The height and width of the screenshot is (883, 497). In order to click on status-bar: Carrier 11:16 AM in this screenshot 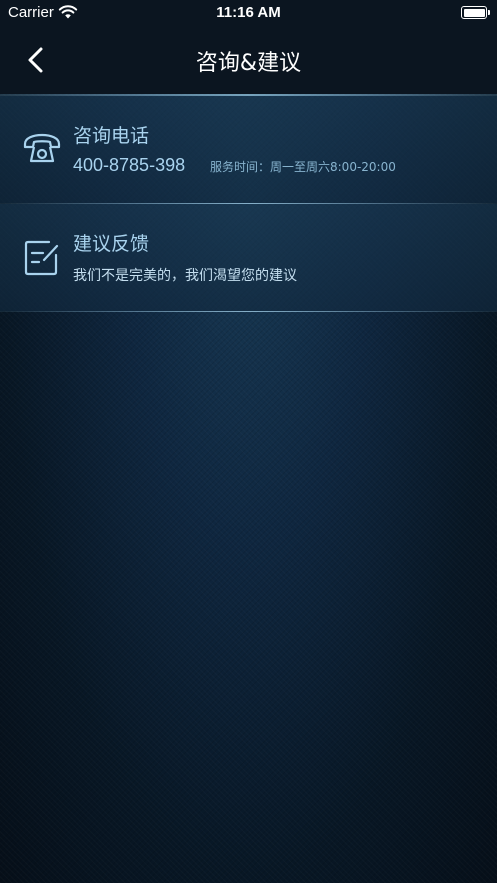, I will do `click(248, 13)`.